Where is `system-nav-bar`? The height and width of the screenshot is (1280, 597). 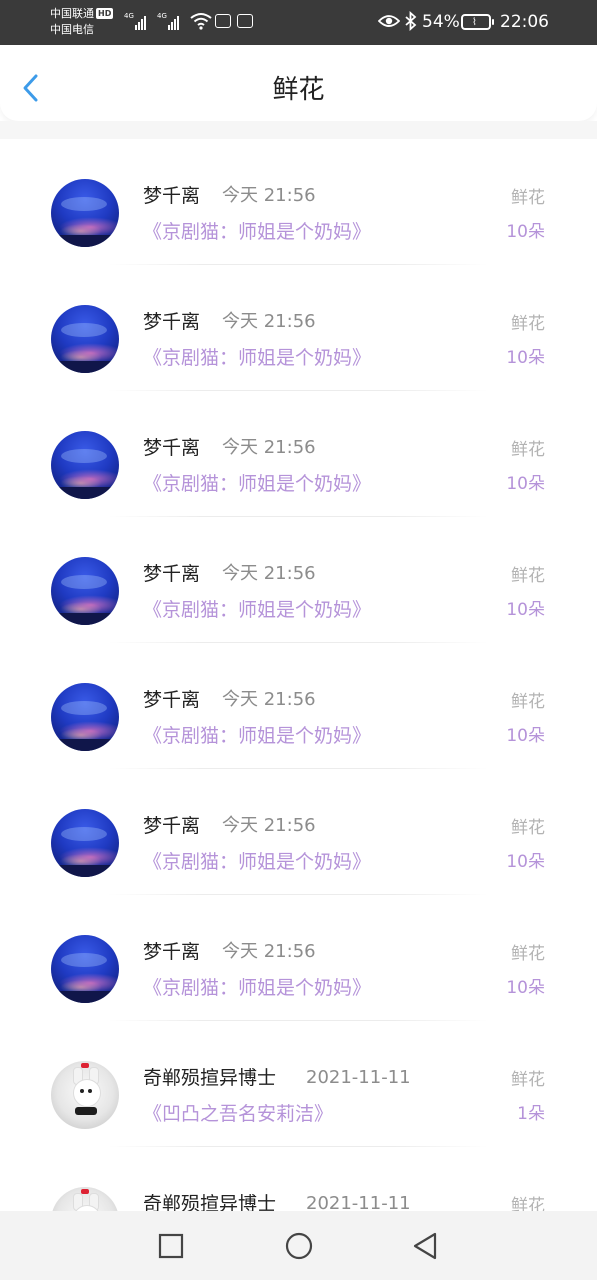
system-nav-bar is located at coordinates (298, 1245).